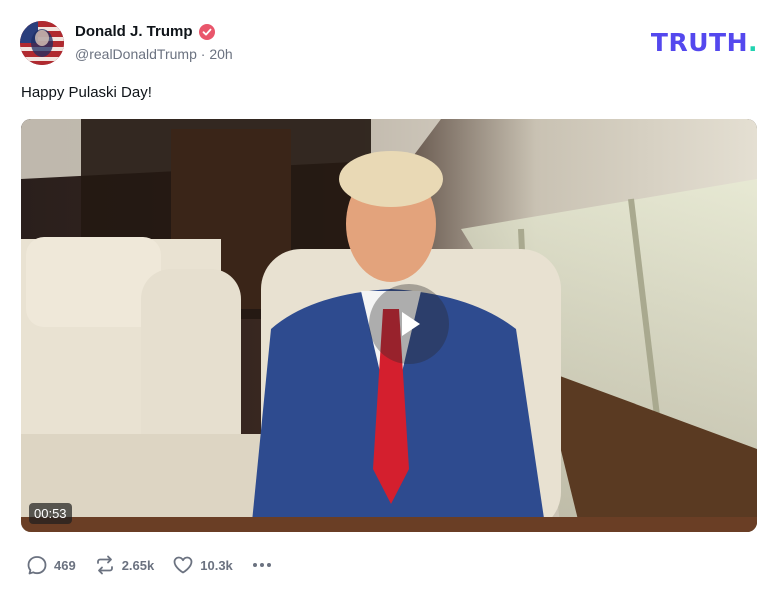 This screenshot has width=778, height=595. I want to click on retruth-button: 2.65k, so click(124, 565).